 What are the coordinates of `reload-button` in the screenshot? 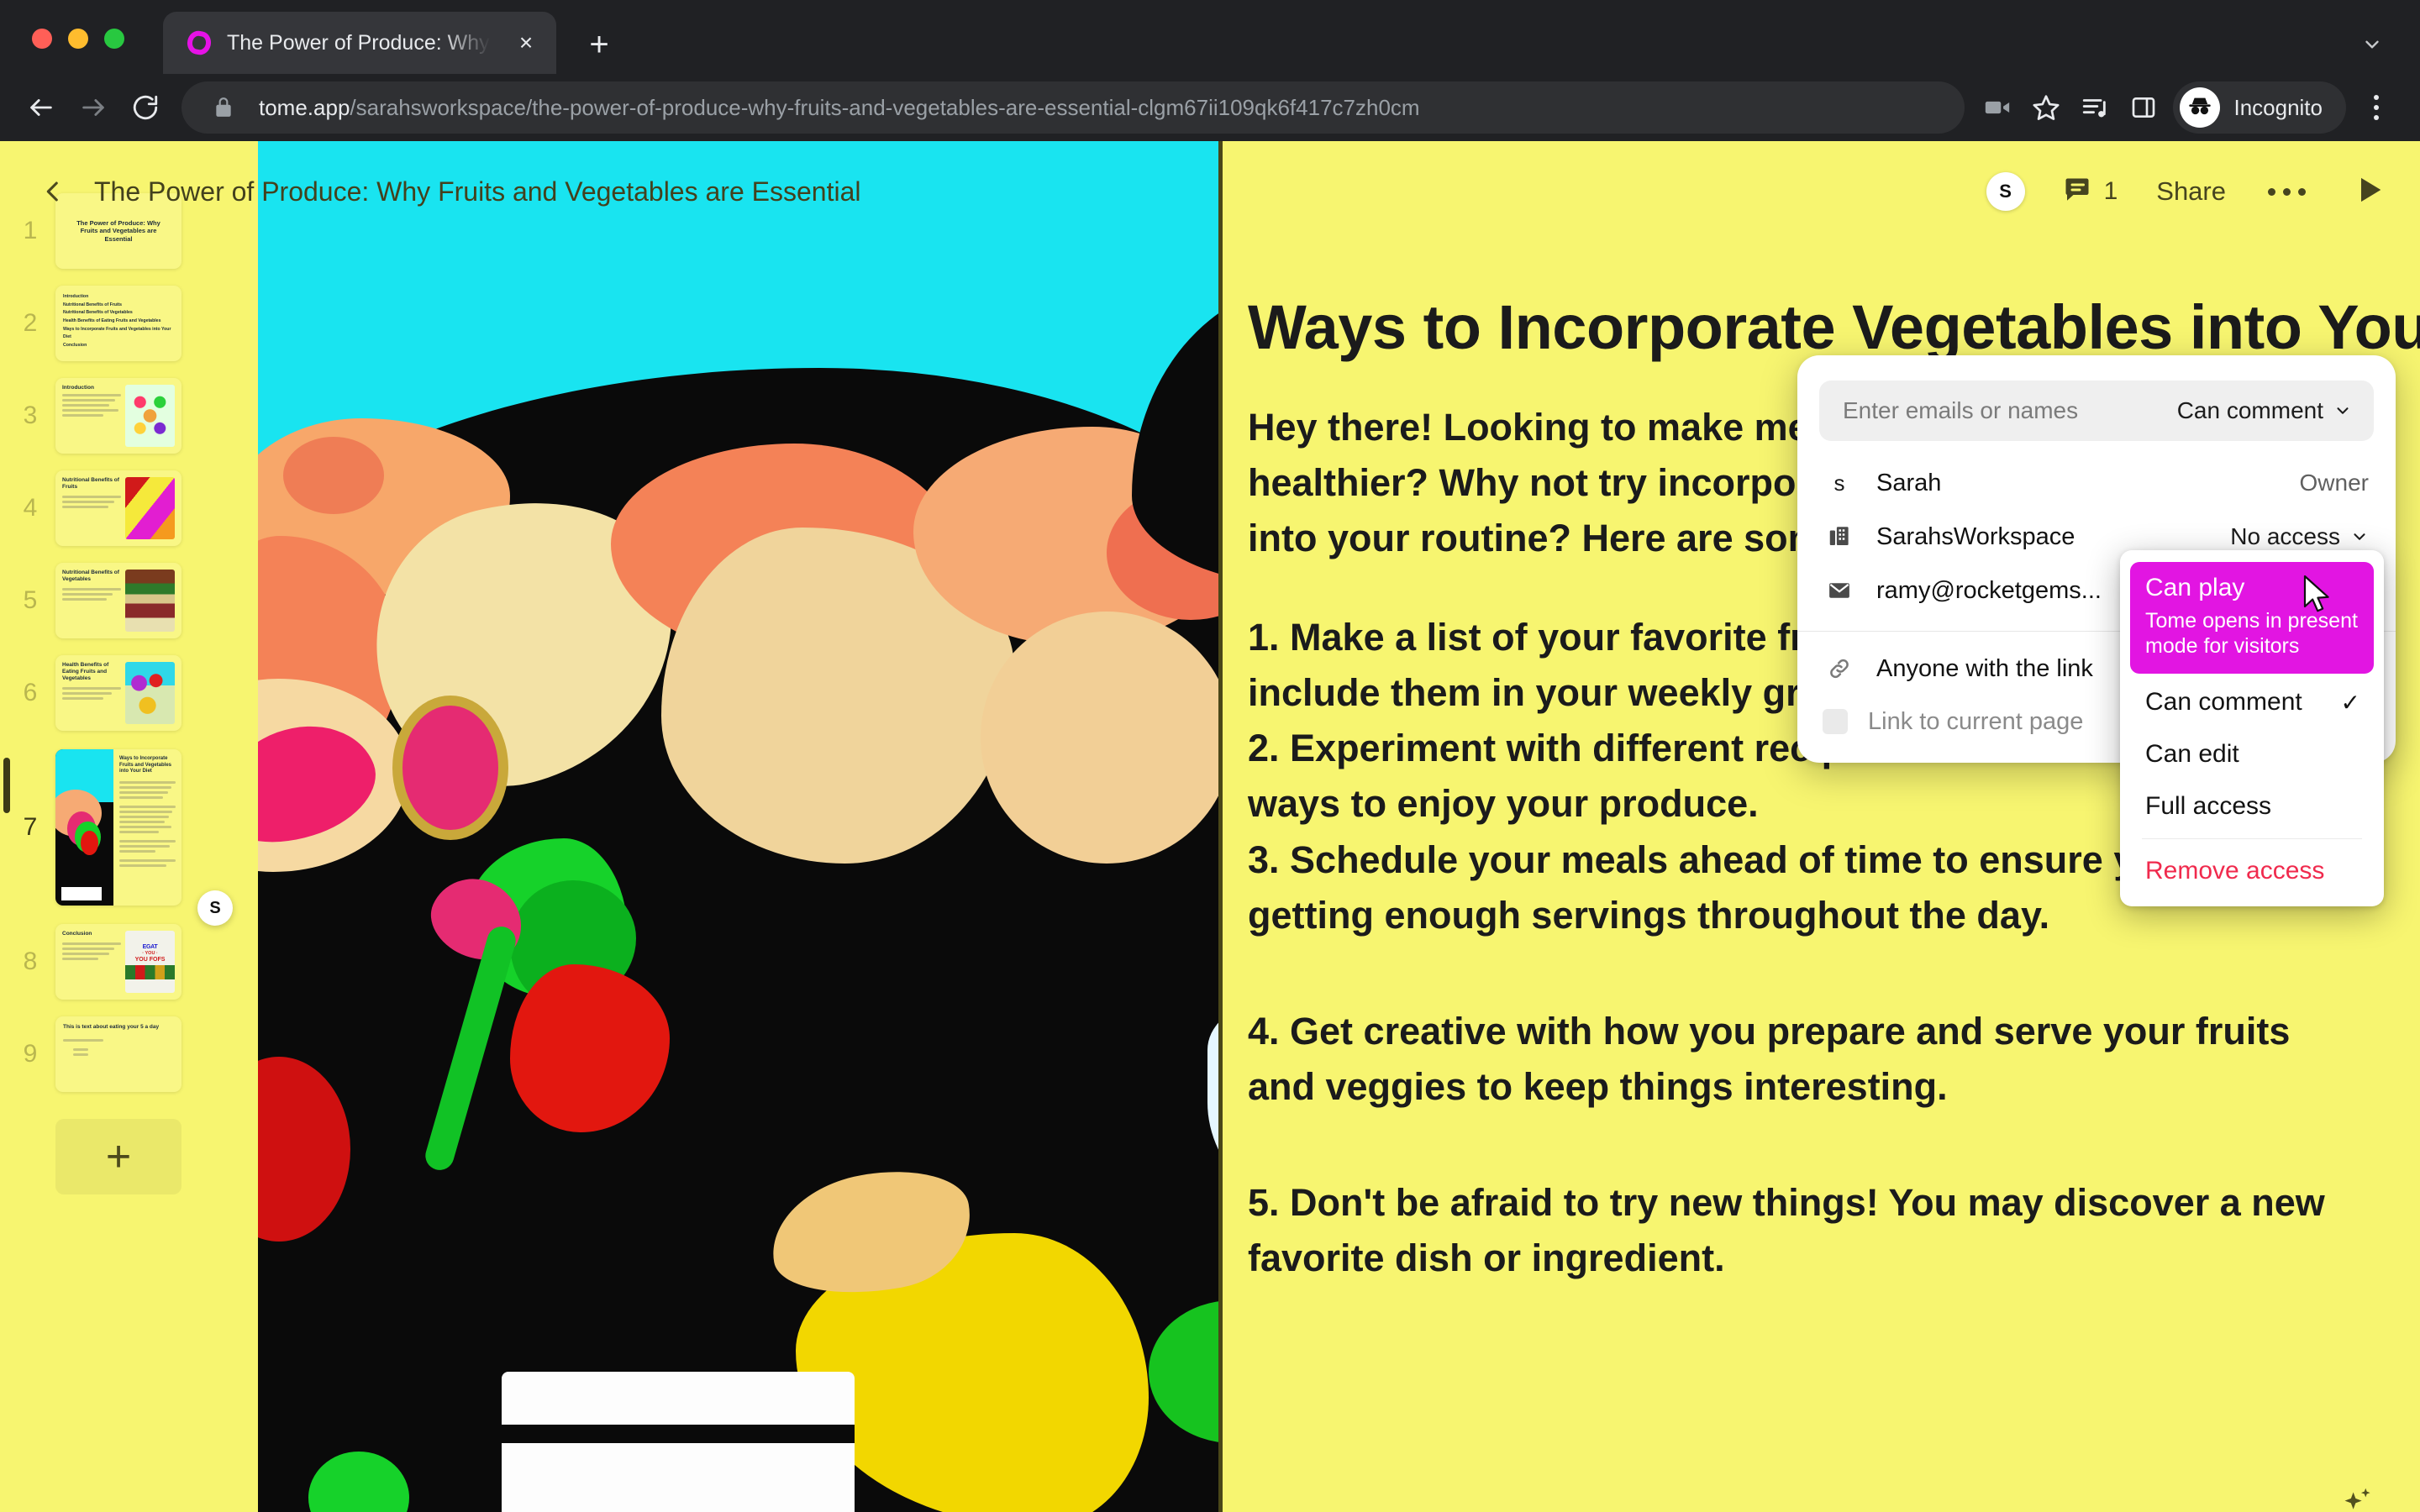 It's located at (145, 107).